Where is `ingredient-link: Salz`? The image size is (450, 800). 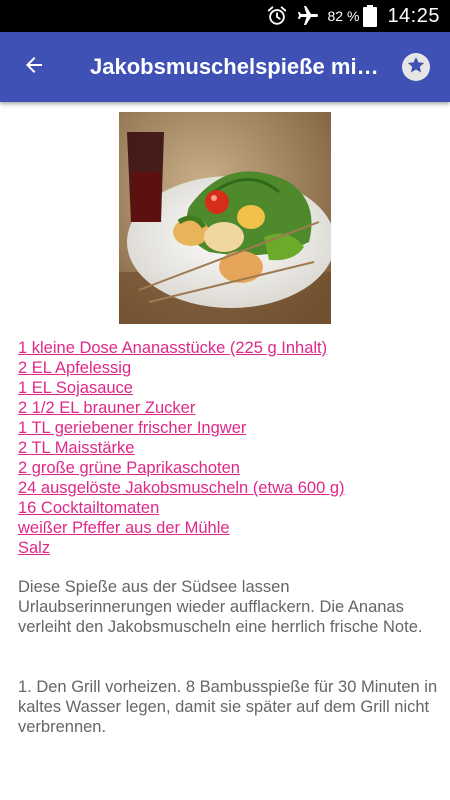 ingredient-link: Salz is located at coordinates (228, 548).